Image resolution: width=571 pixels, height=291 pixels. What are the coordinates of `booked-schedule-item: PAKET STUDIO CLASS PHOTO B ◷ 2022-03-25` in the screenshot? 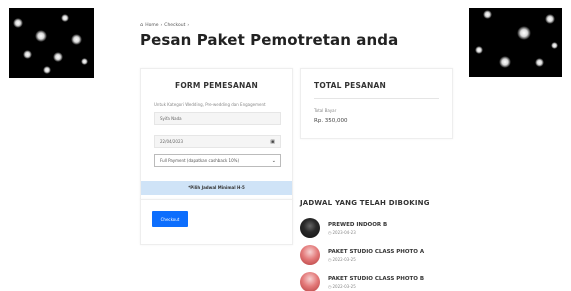 It's located at (385, 281).